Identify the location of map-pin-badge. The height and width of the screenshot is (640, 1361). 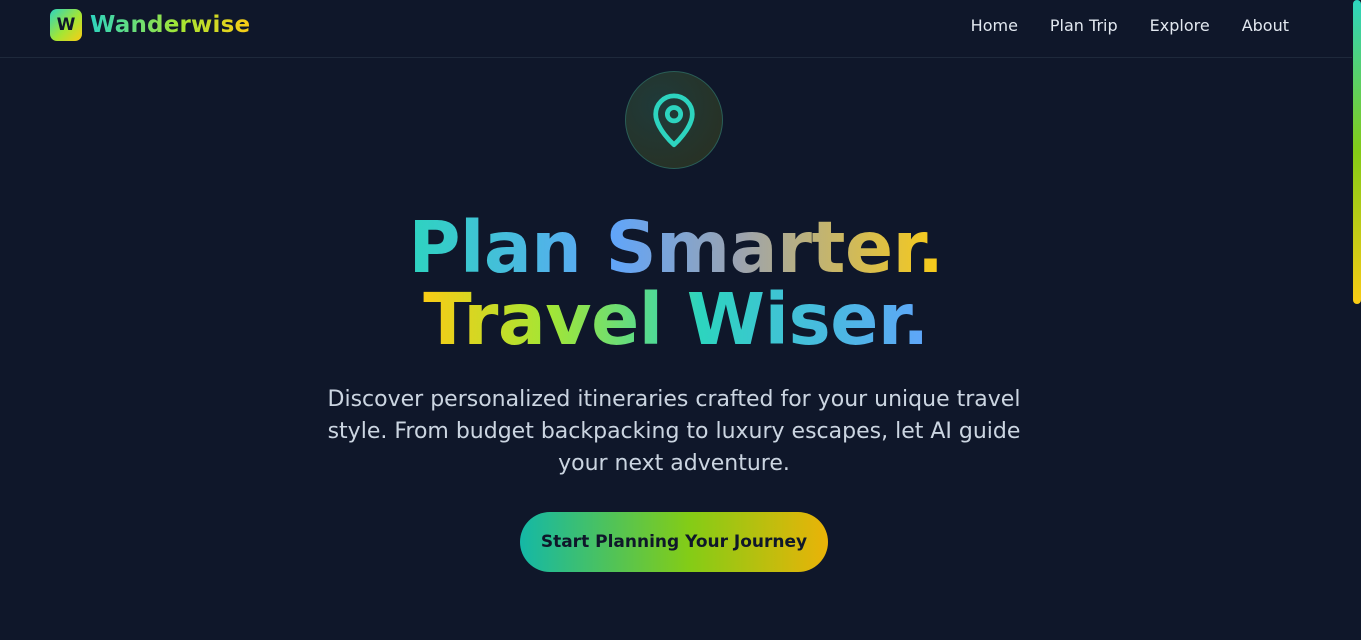
(674, 120).